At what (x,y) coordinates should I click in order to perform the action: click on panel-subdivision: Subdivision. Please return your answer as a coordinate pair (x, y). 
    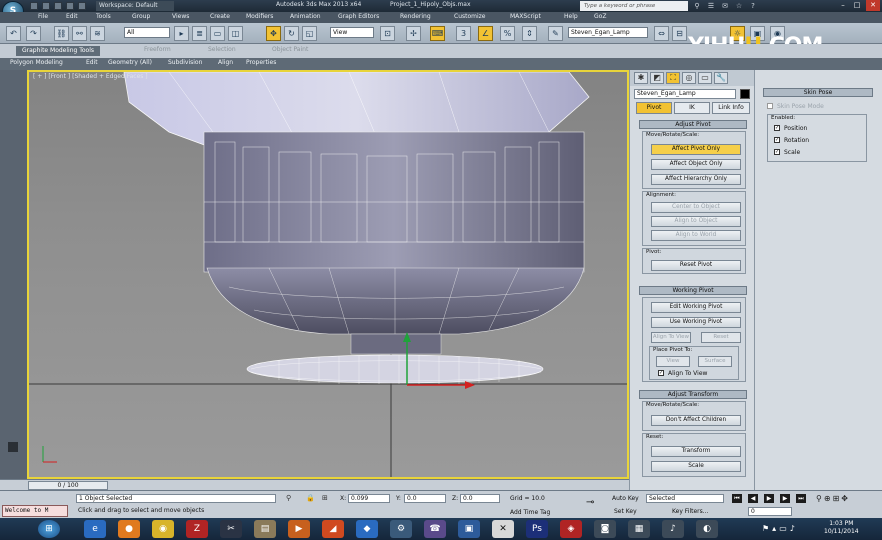
    Looking at the image, I should click on (185, 62).